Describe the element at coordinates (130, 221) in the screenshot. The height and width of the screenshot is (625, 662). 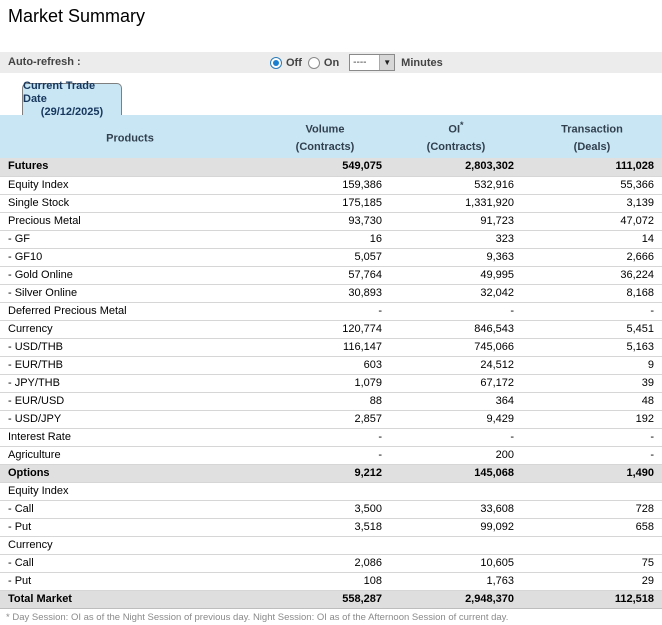
I see `product-cell: Precious Metal` at that location.